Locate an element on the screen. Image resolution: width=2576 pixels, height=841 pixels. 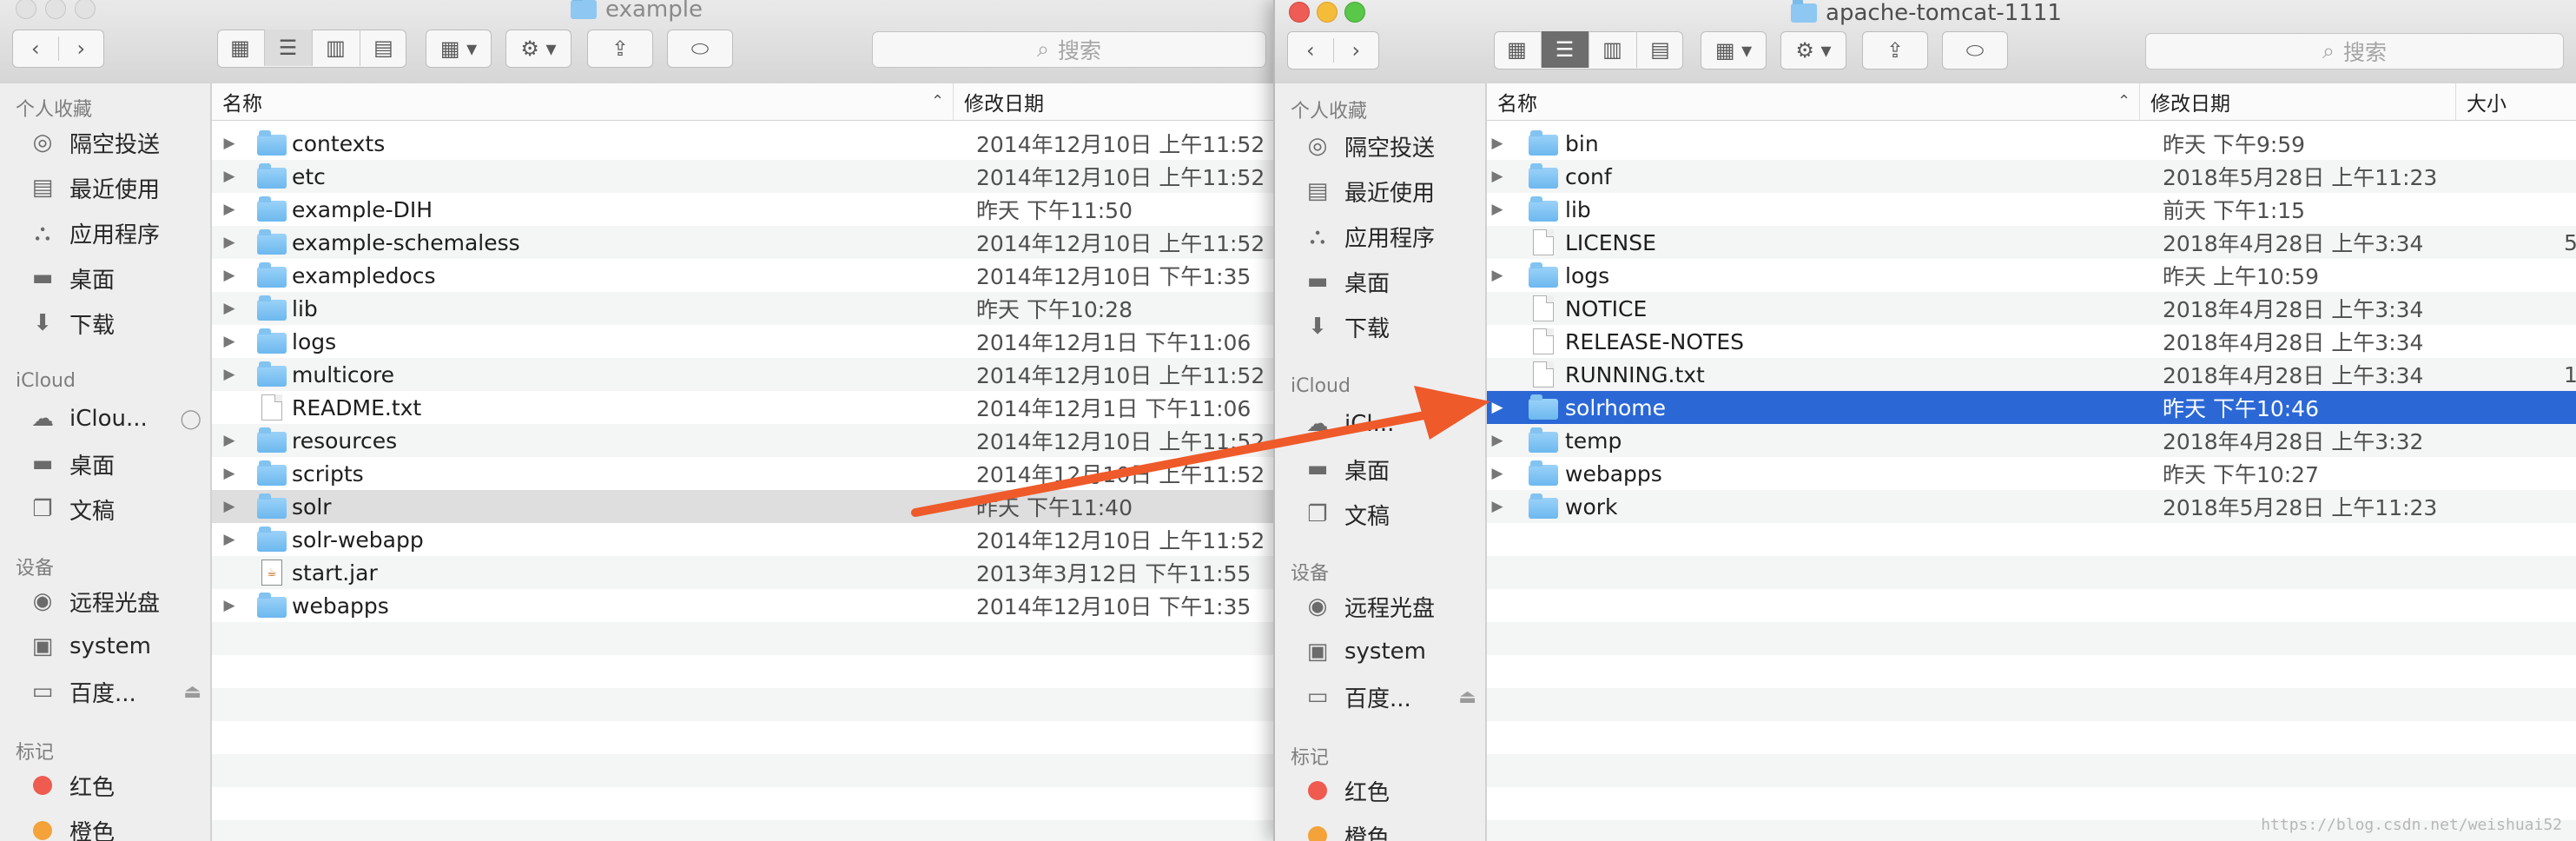
table-row: ▶ lib 昨天 下午10:28 is located at coordinates (743, 308).